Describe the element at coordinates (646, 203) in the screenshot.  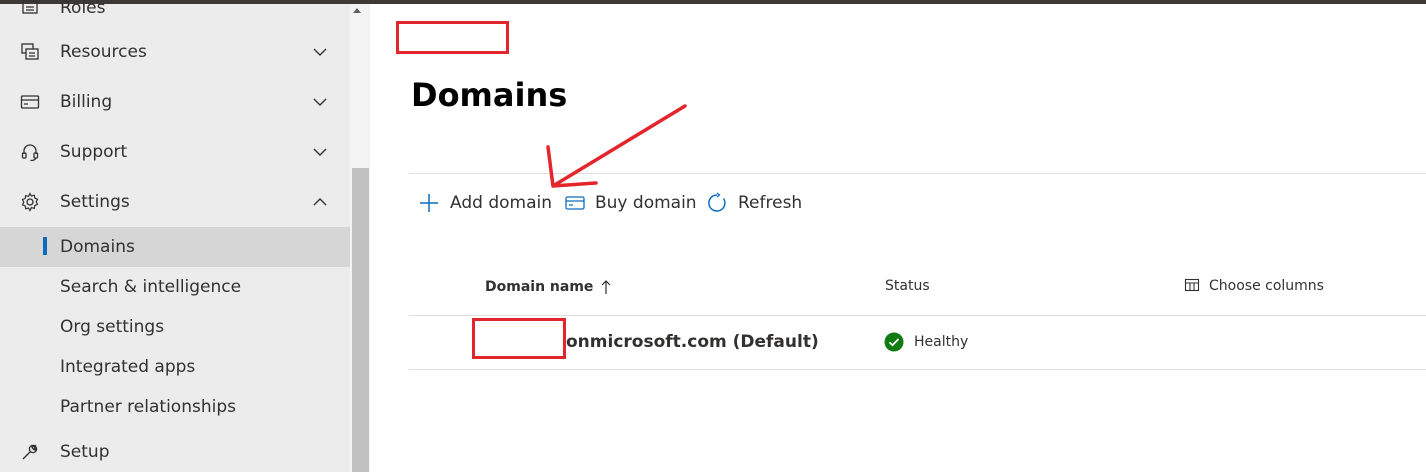
I see `buy-domain-label: Buy domain` at that location.